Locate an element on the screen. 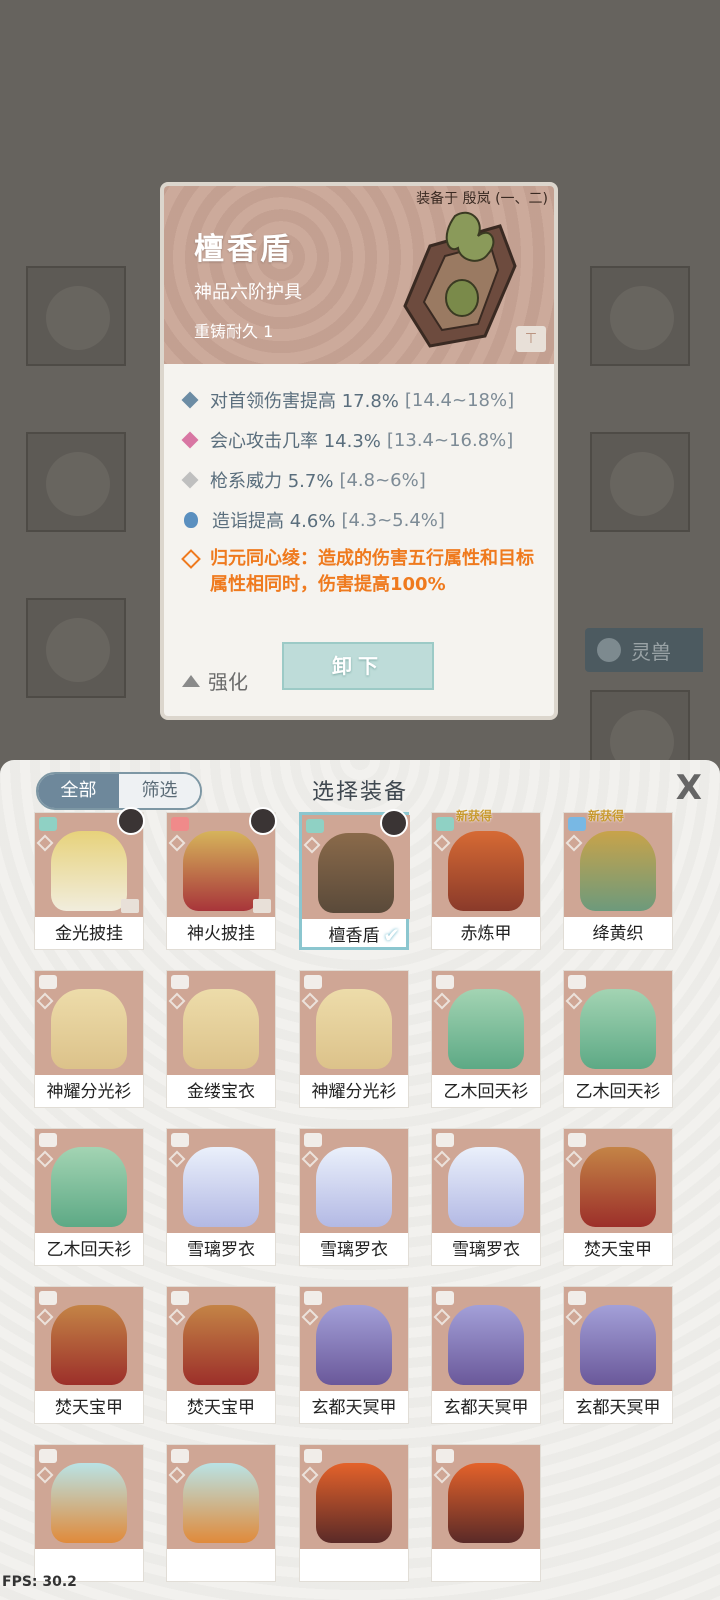  checkmark-icon: ✔ is located at coordinates (391, 935).